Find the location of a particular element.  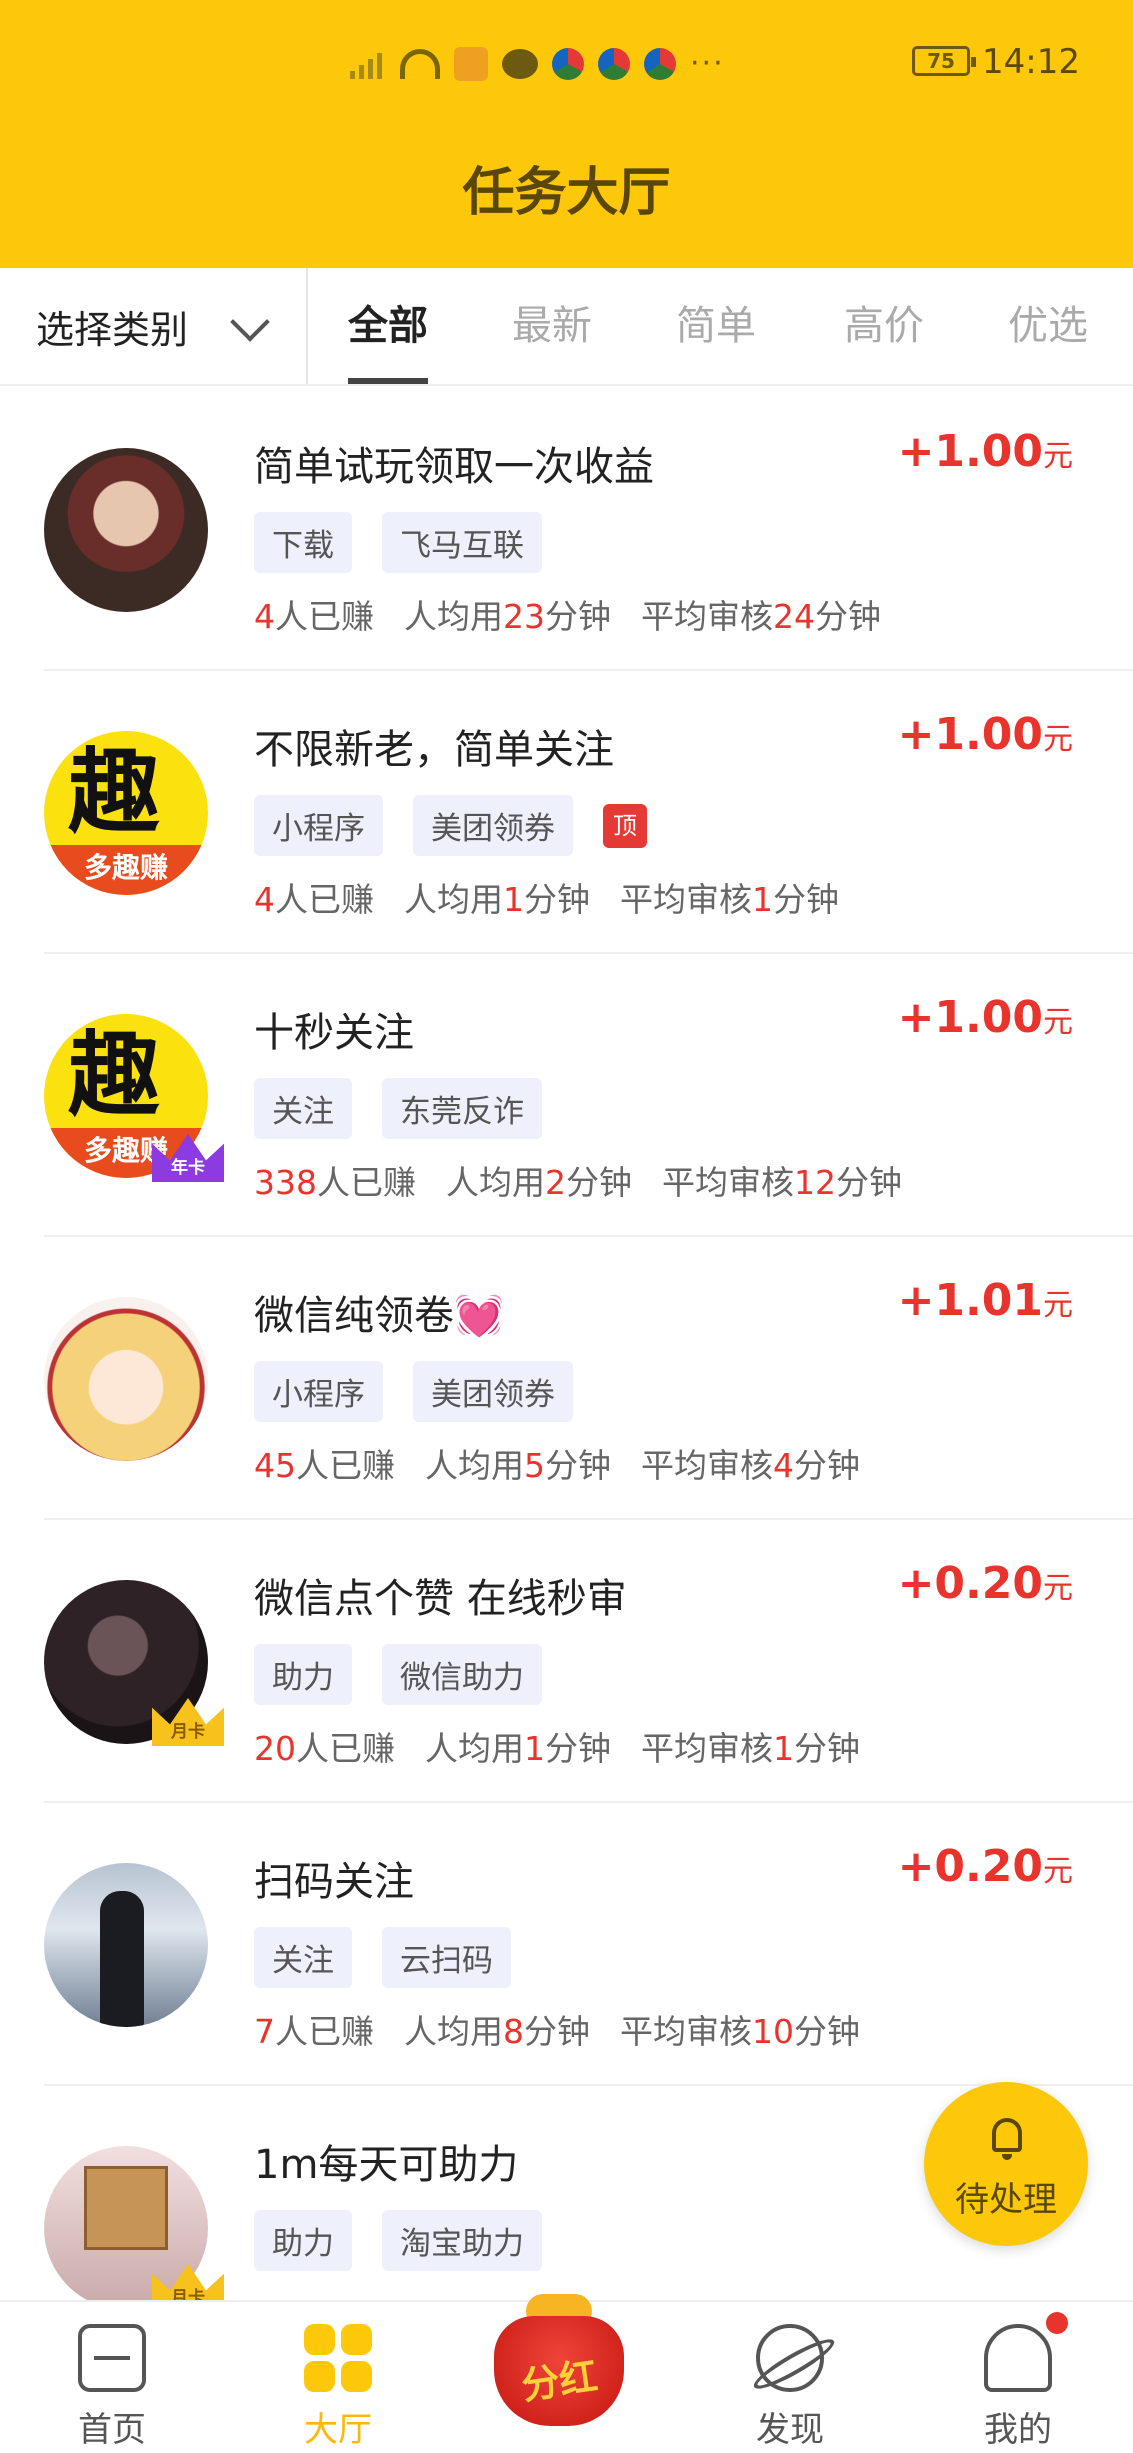

task-tag: 飞马互联 is located at coordinates (462, 542).